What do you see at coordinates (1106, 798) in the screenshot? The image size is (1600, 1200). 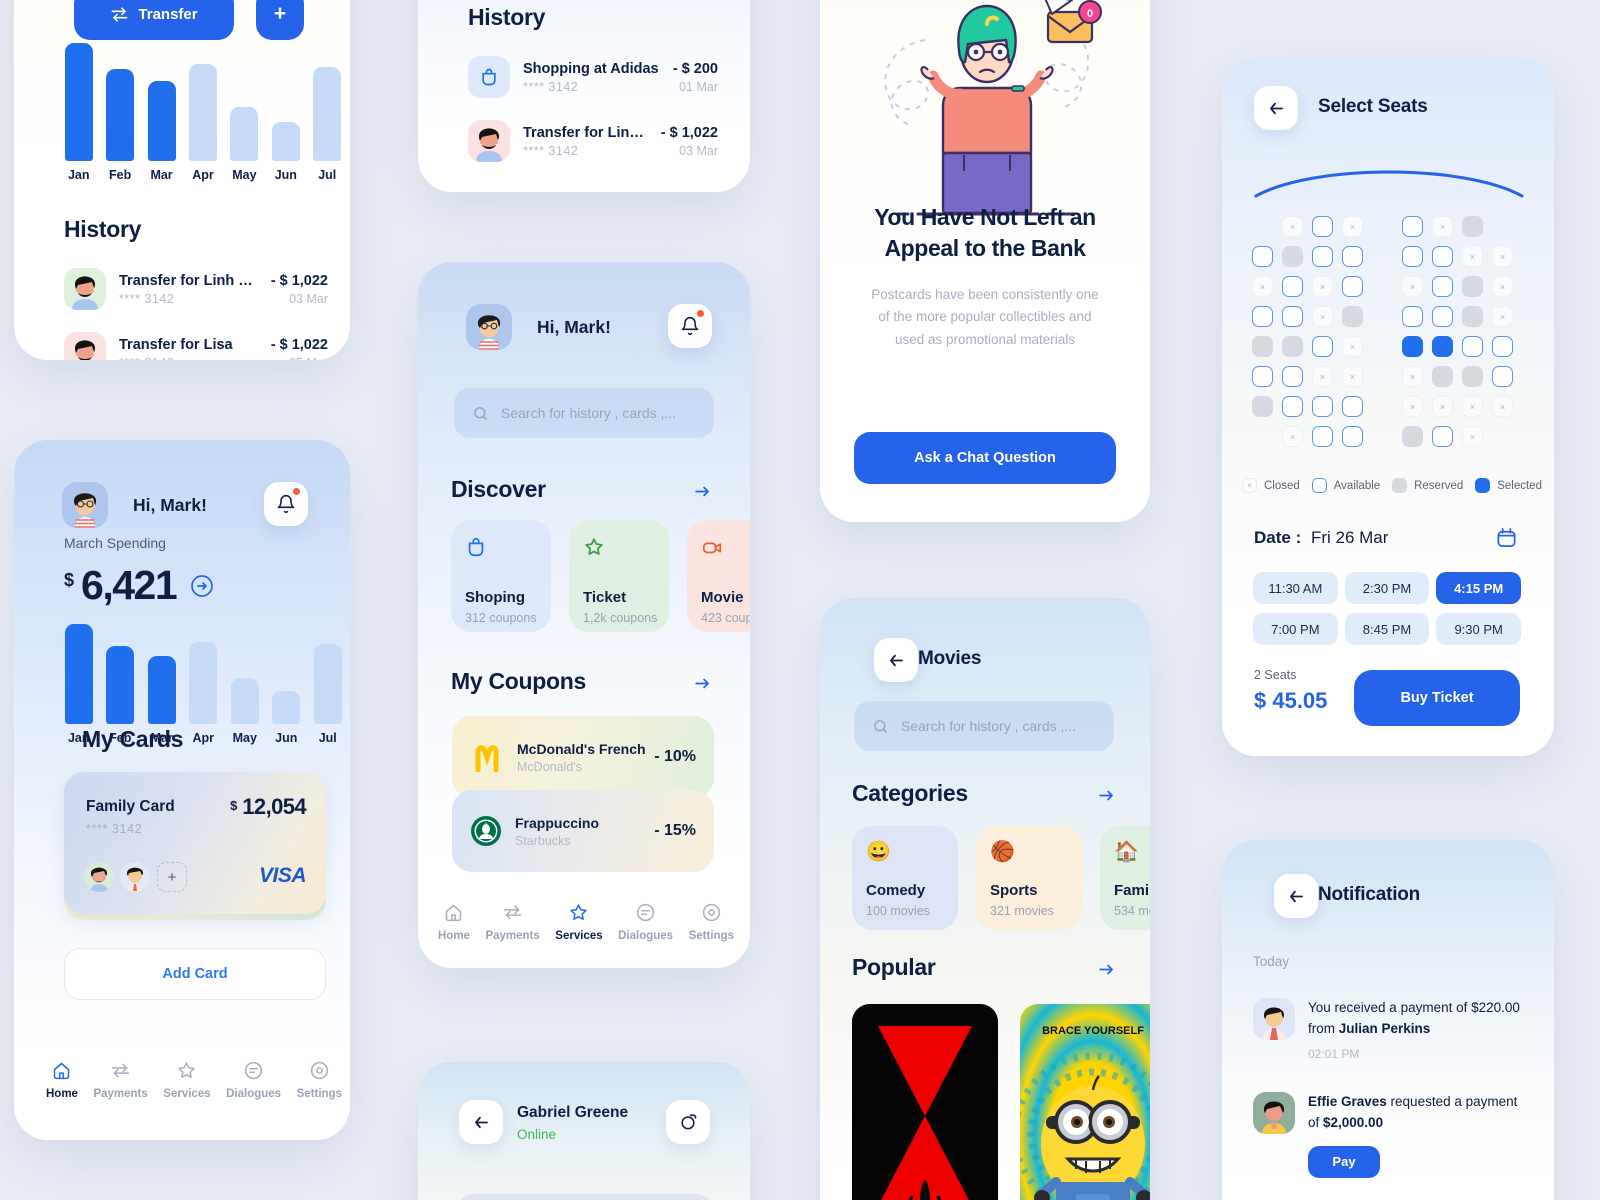 I see `categories-more-button` at bounding box center [1106, 798].